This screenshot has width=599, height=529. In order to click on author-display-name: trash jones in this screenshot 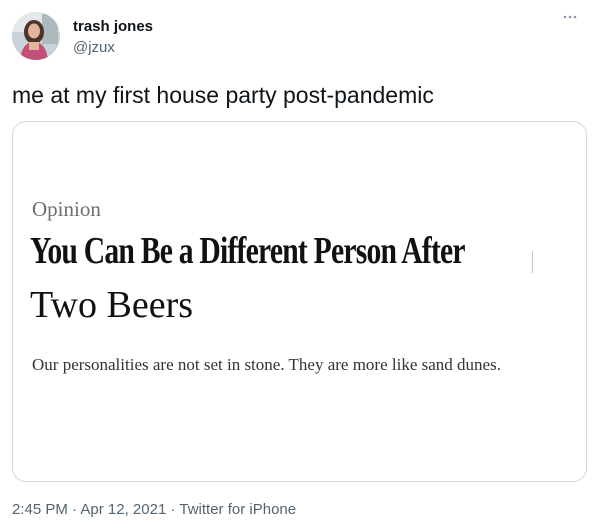, I will do `click(113, 26)`.